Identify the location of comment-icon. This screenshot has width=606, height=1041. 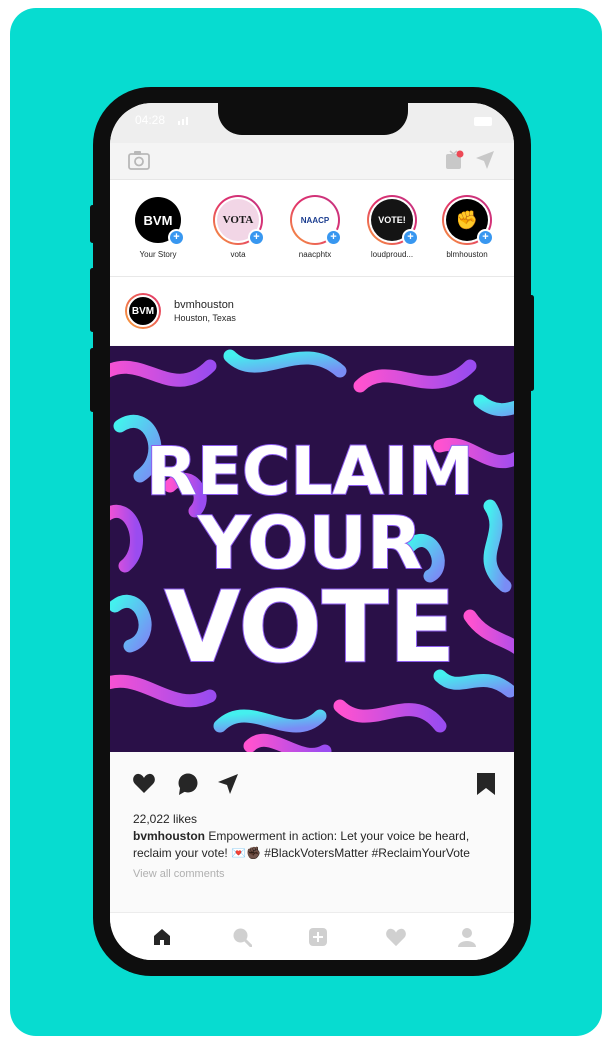
(188, 784).